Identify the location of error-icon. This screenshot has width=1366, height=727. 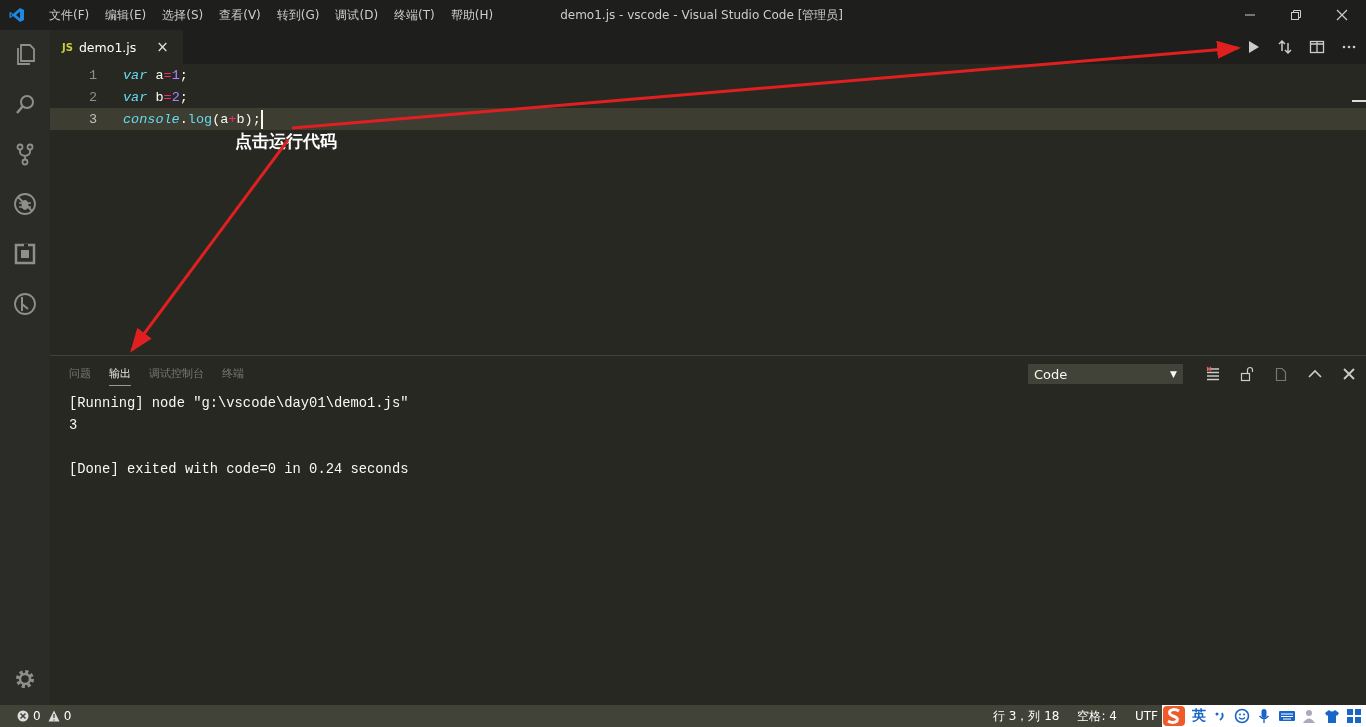
(23, 716).